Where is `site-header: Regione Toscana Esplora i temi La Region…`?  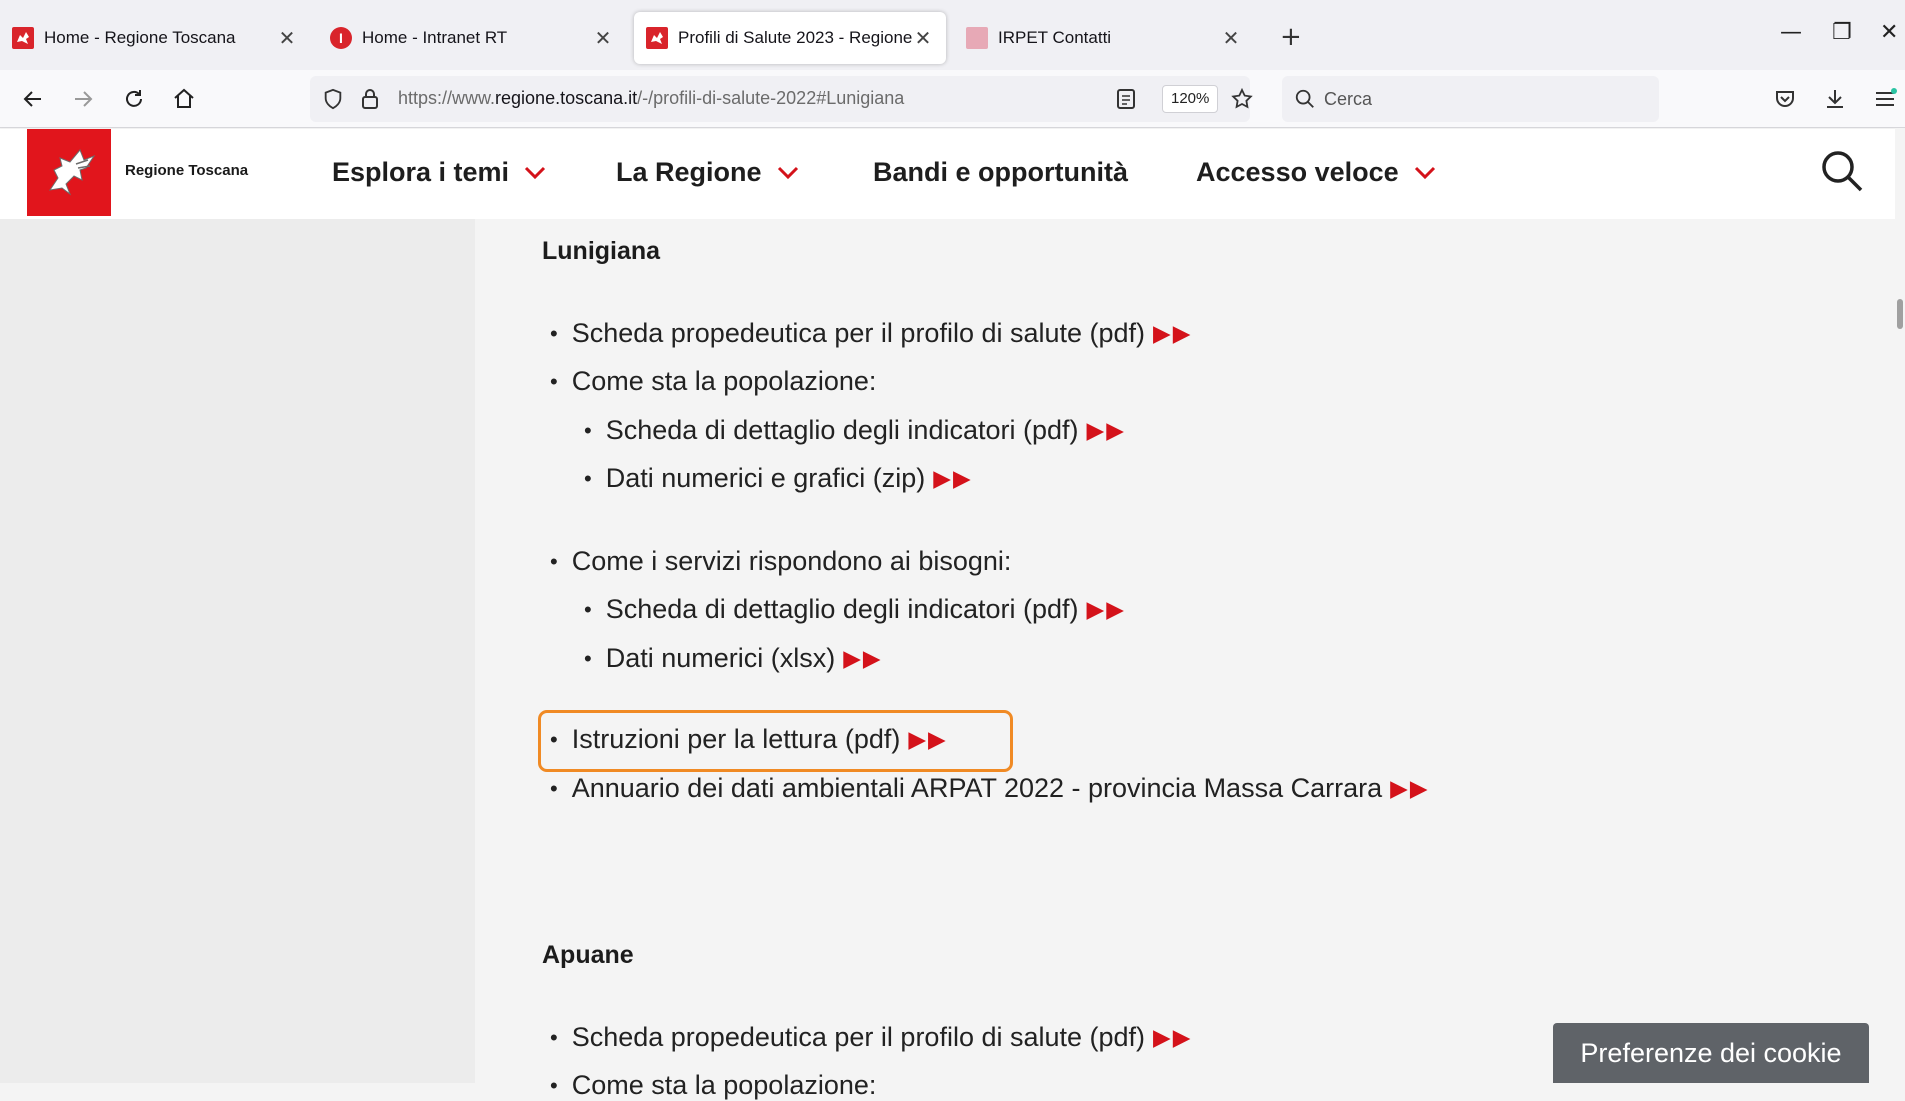 site-header: Regione Toscana Esplora i temi La Region… is located at coordinates (947, 174).